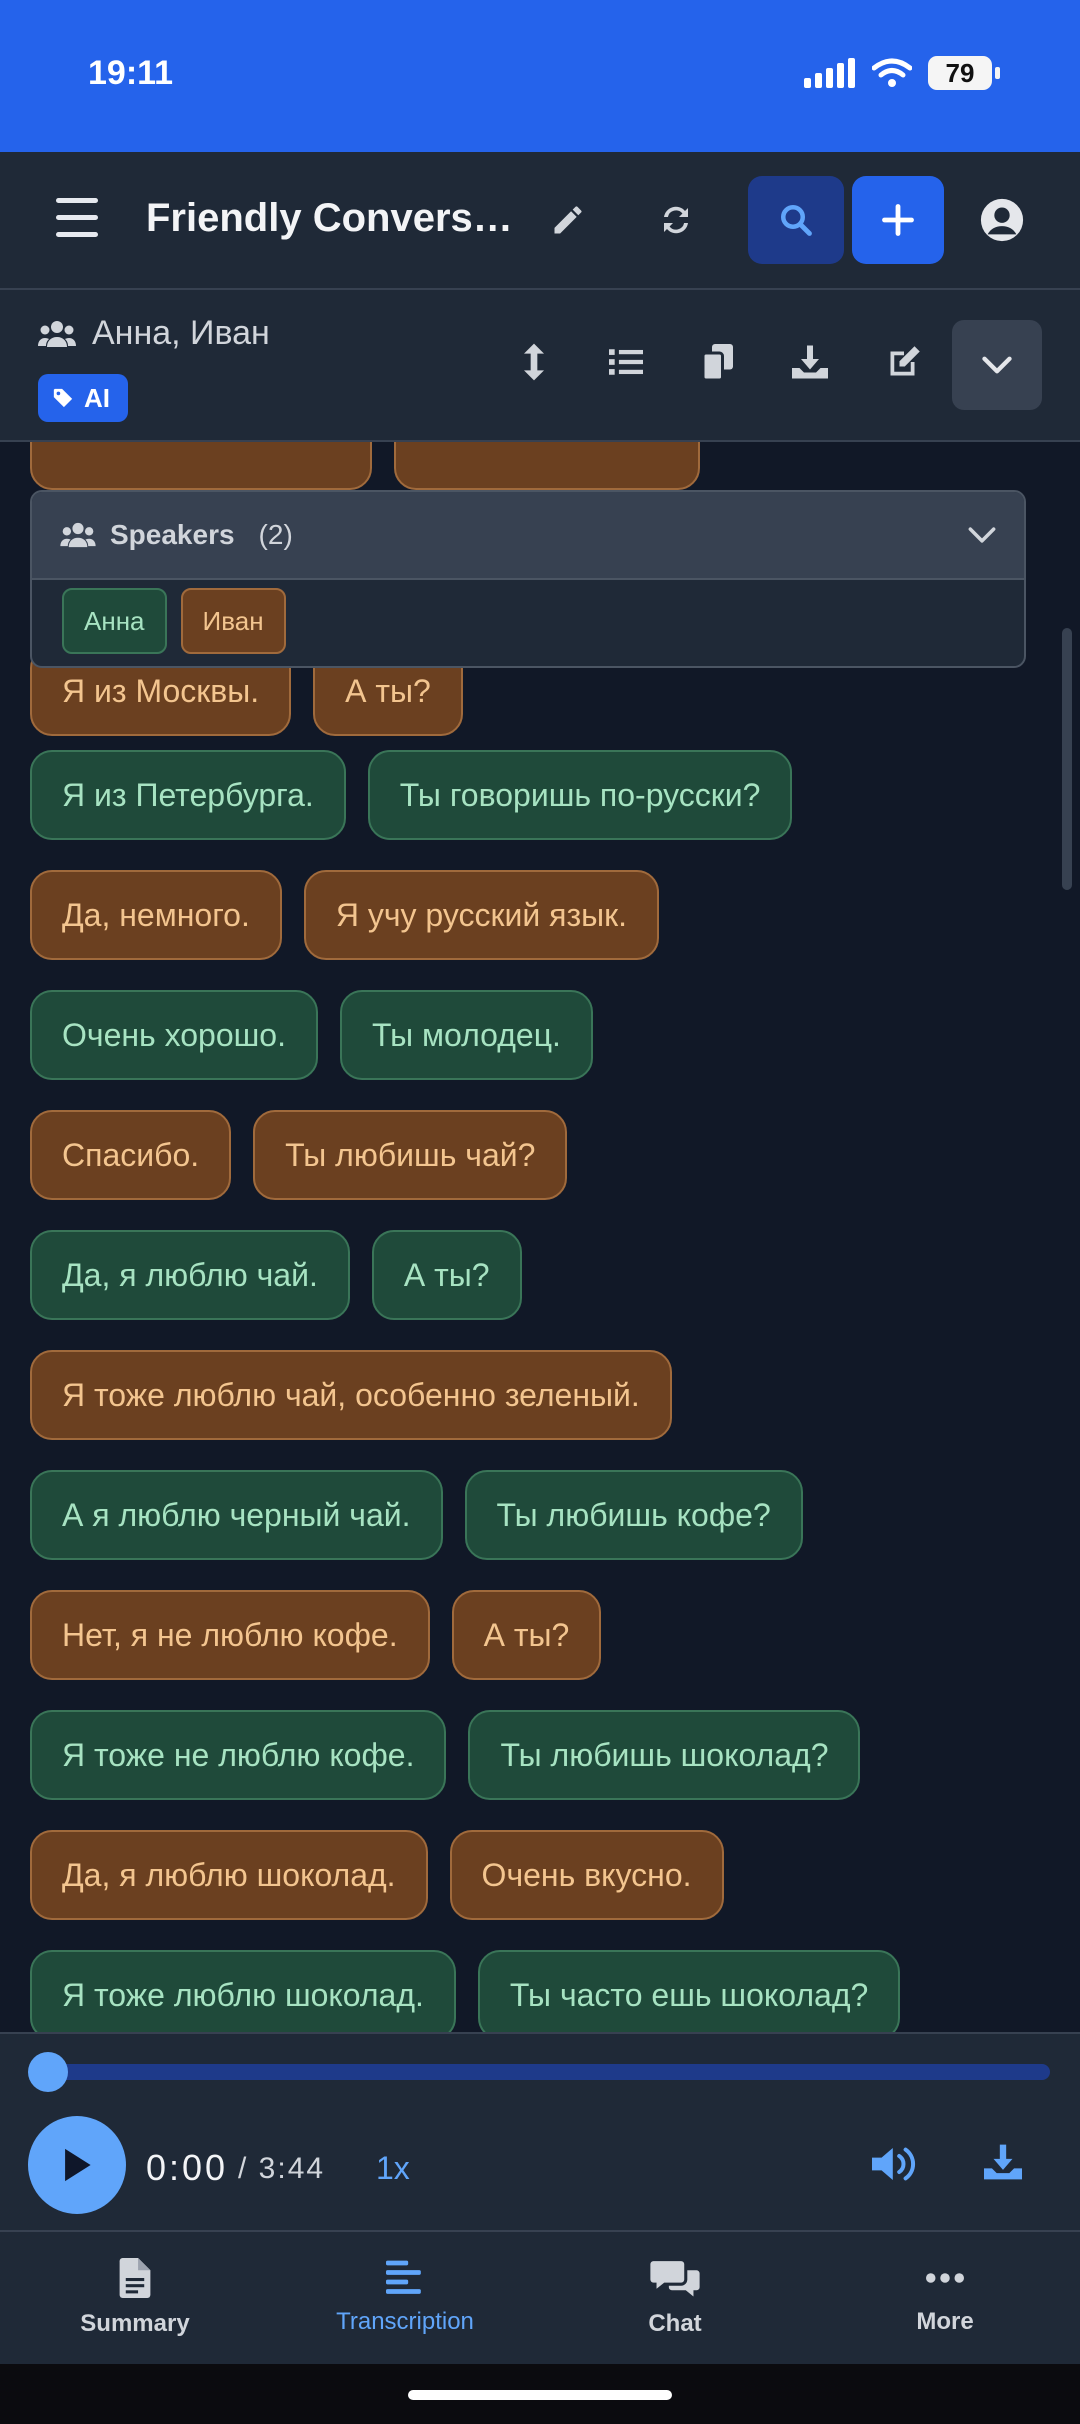  I want to click on play-button, so click(77, 2165).